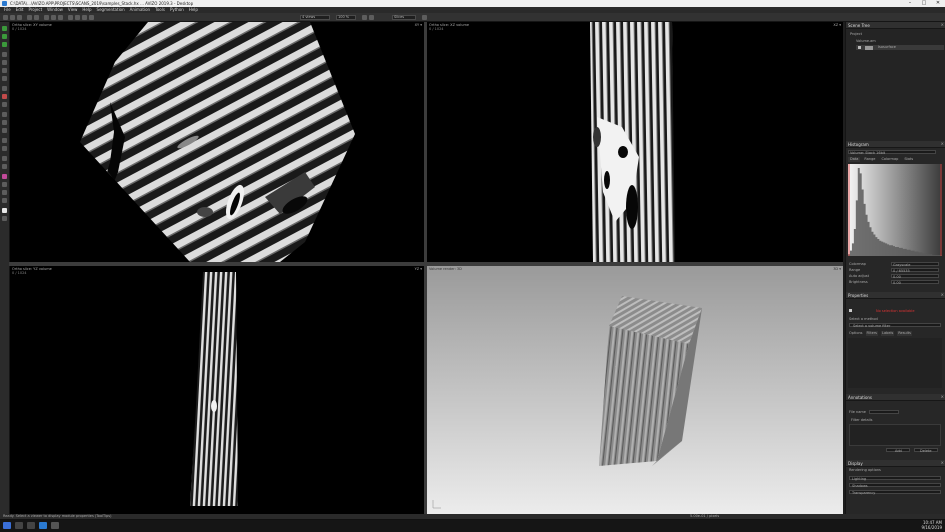  What do you see at coordinates (84, 17) in the screenshot?
I see `pan-icon` at bounding box center [84, 17].